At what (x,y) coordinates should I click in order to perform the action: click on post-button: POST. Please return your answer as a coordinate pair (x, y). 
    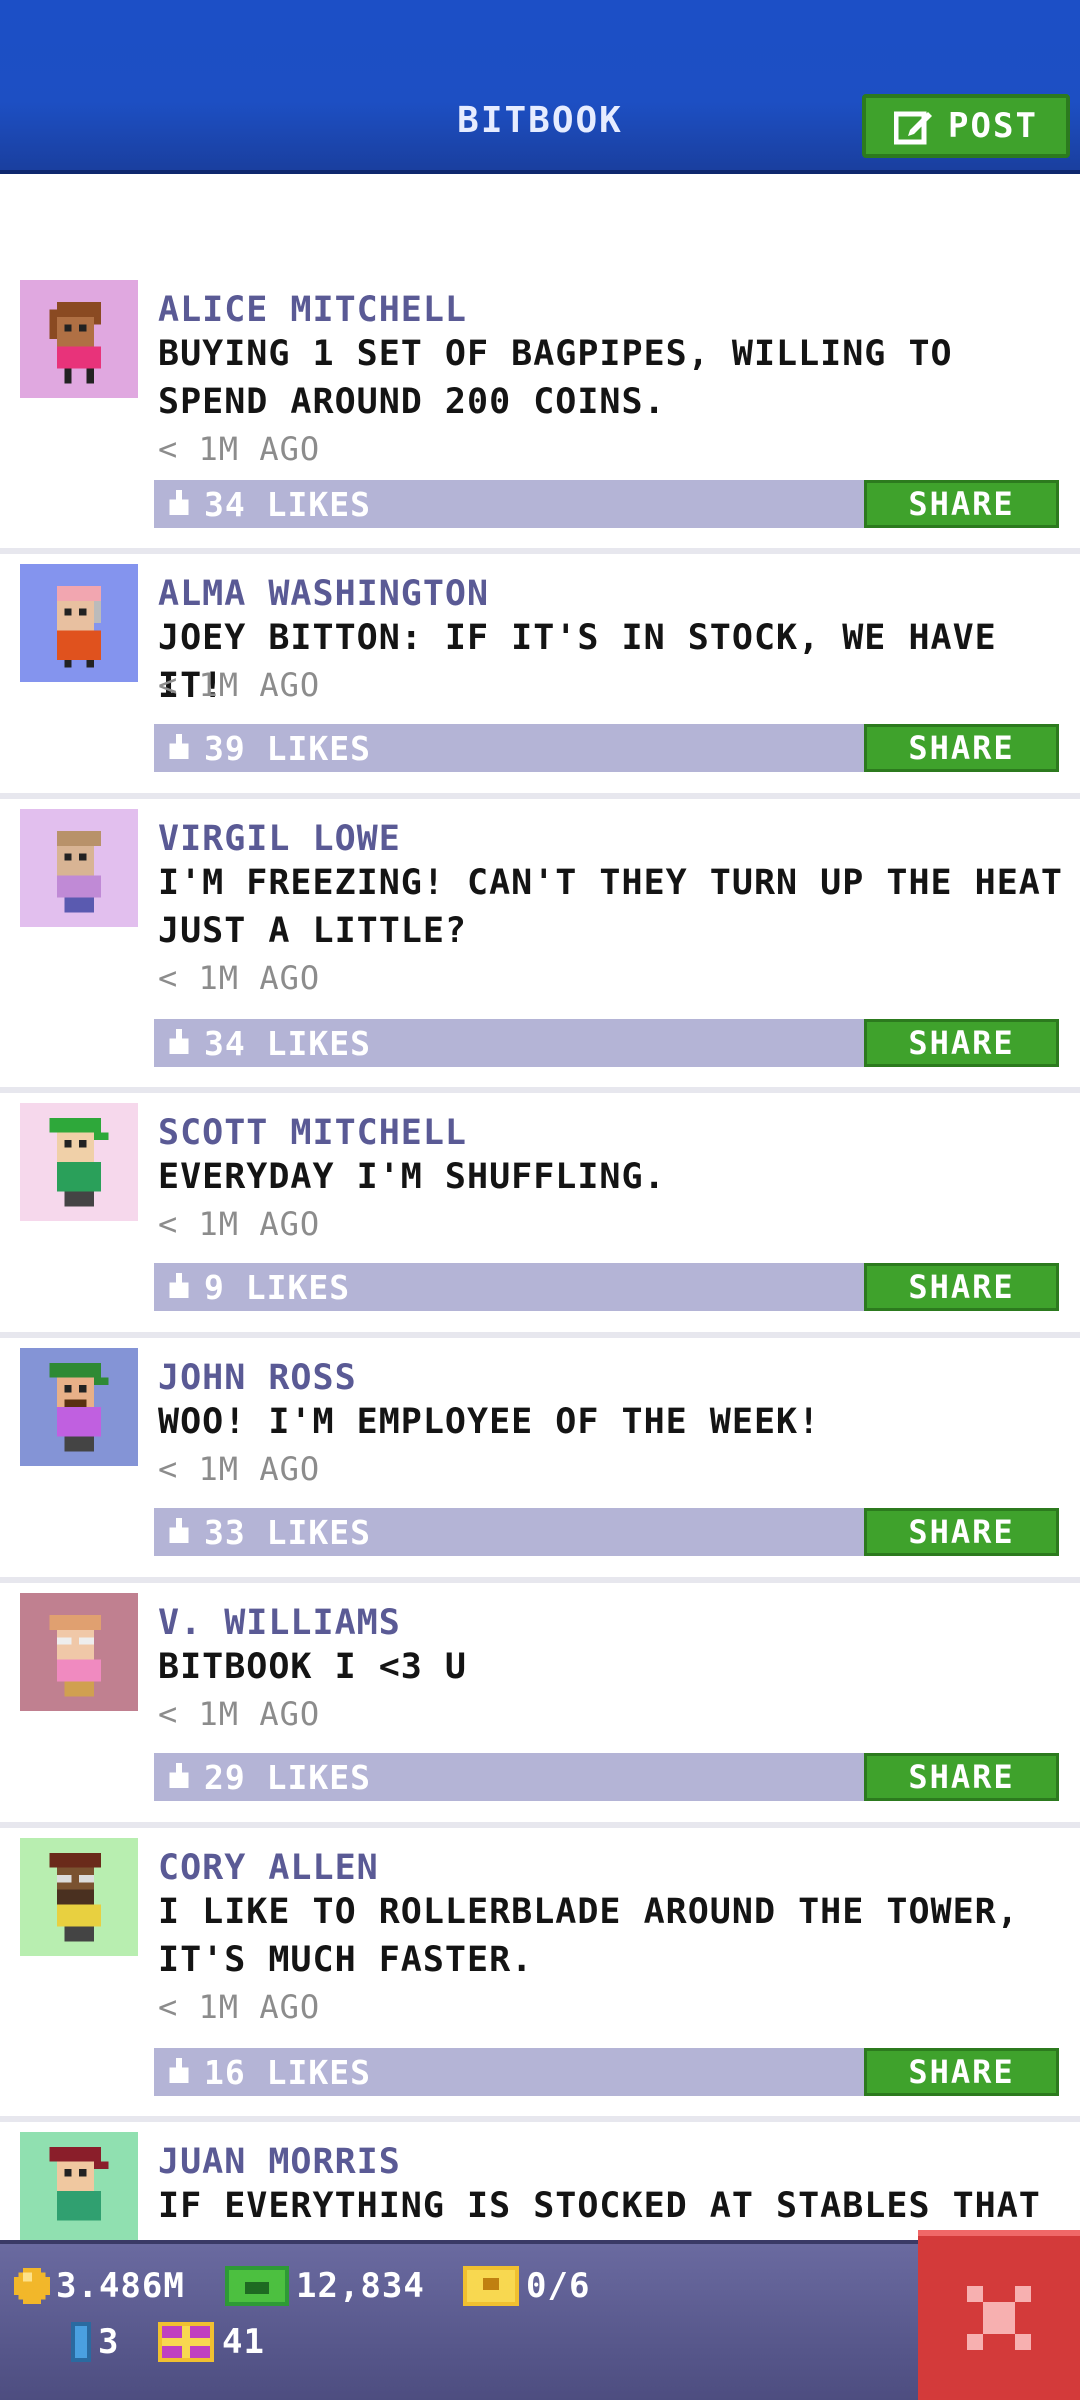
    Looking at the image, I should click on (966, 126).